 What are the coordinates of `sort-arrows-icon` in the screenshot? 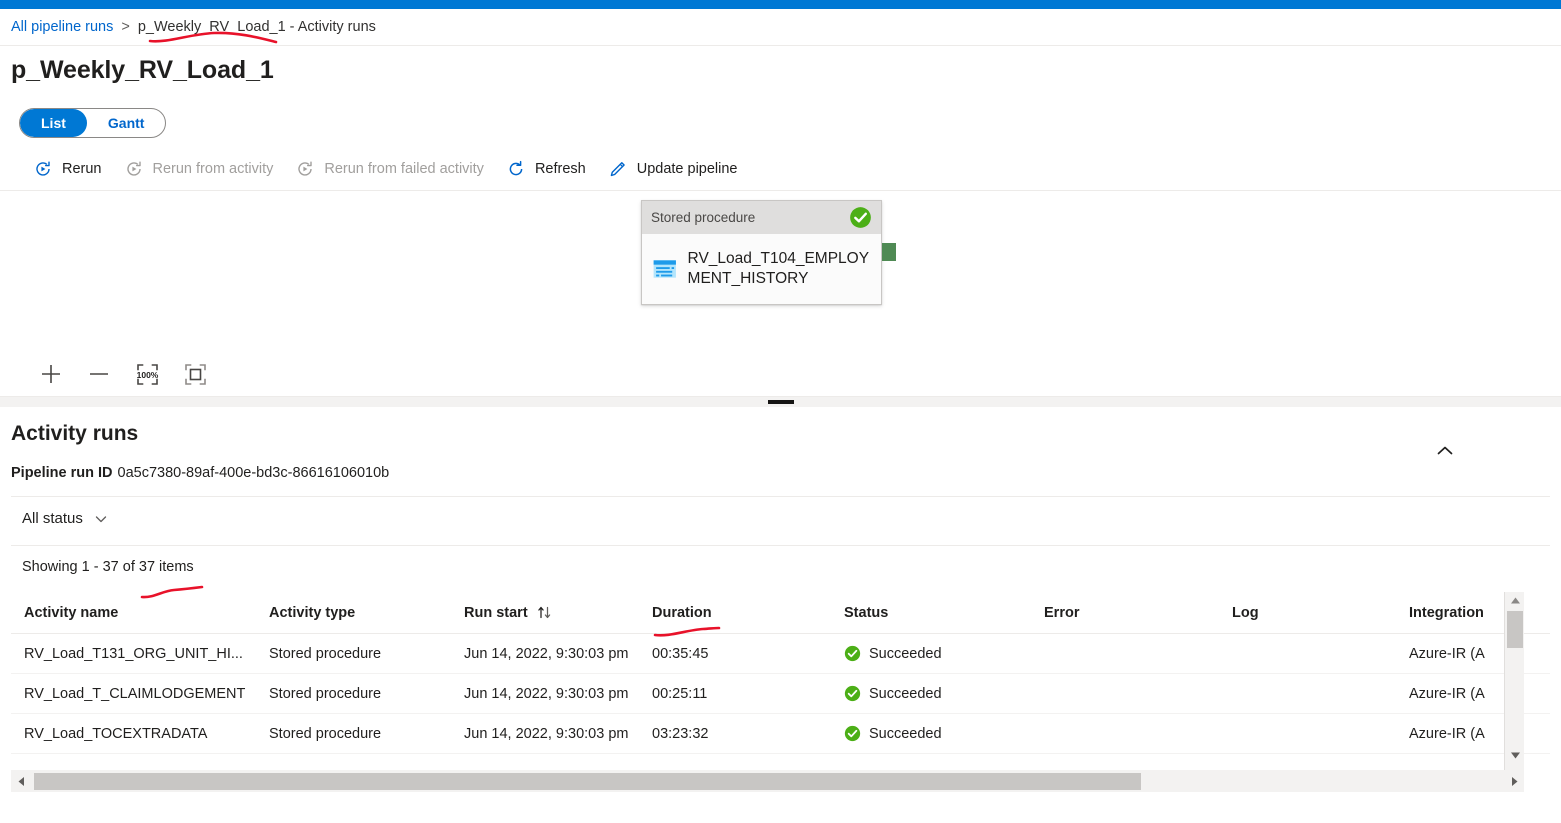 It's located at (544, 612).